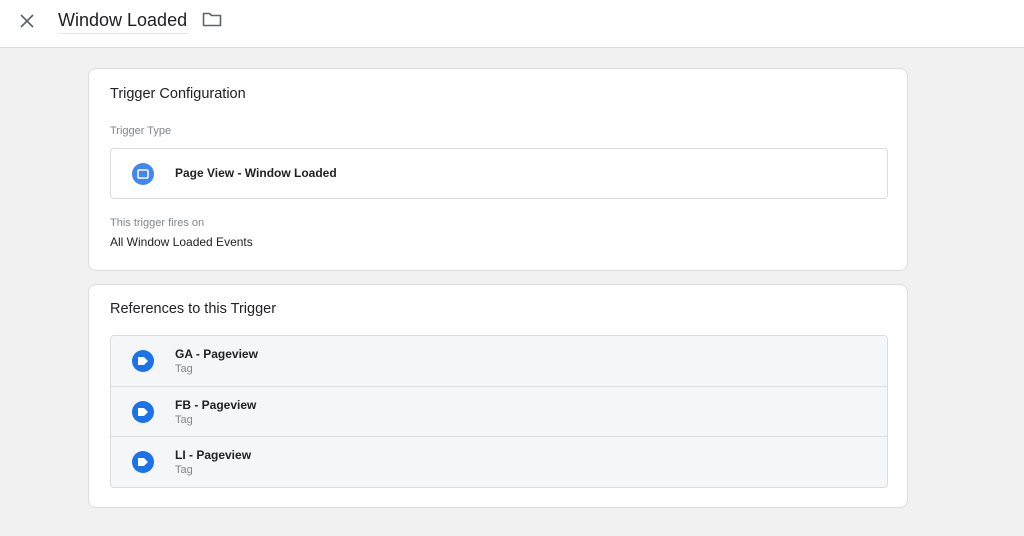 The width and height of the screenshot is (1024, 536). I want to click on folder-icon, so click(212, 19).